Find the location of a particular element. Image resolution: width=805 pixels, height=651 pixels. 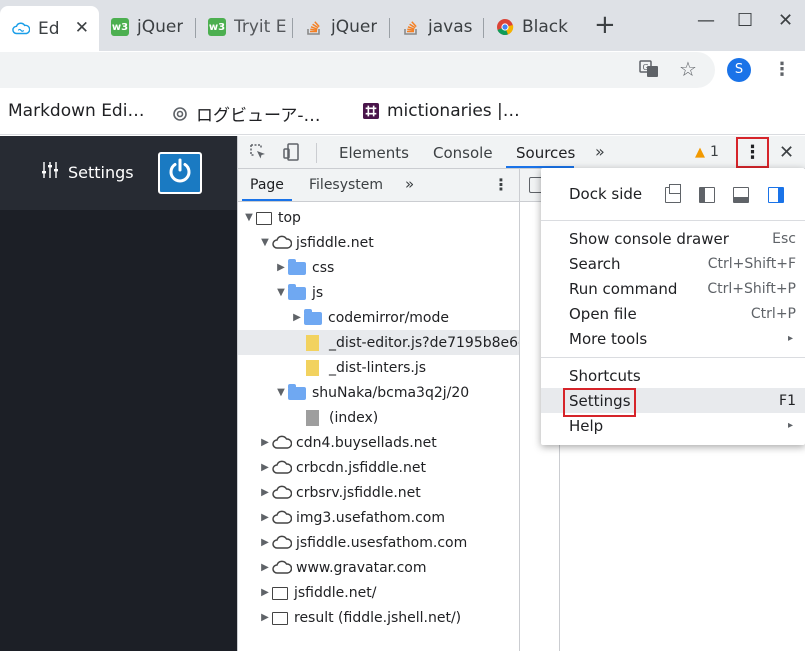

menu-show-console-drawer: Show console drawer Esc is located at coordinates (673, 238).